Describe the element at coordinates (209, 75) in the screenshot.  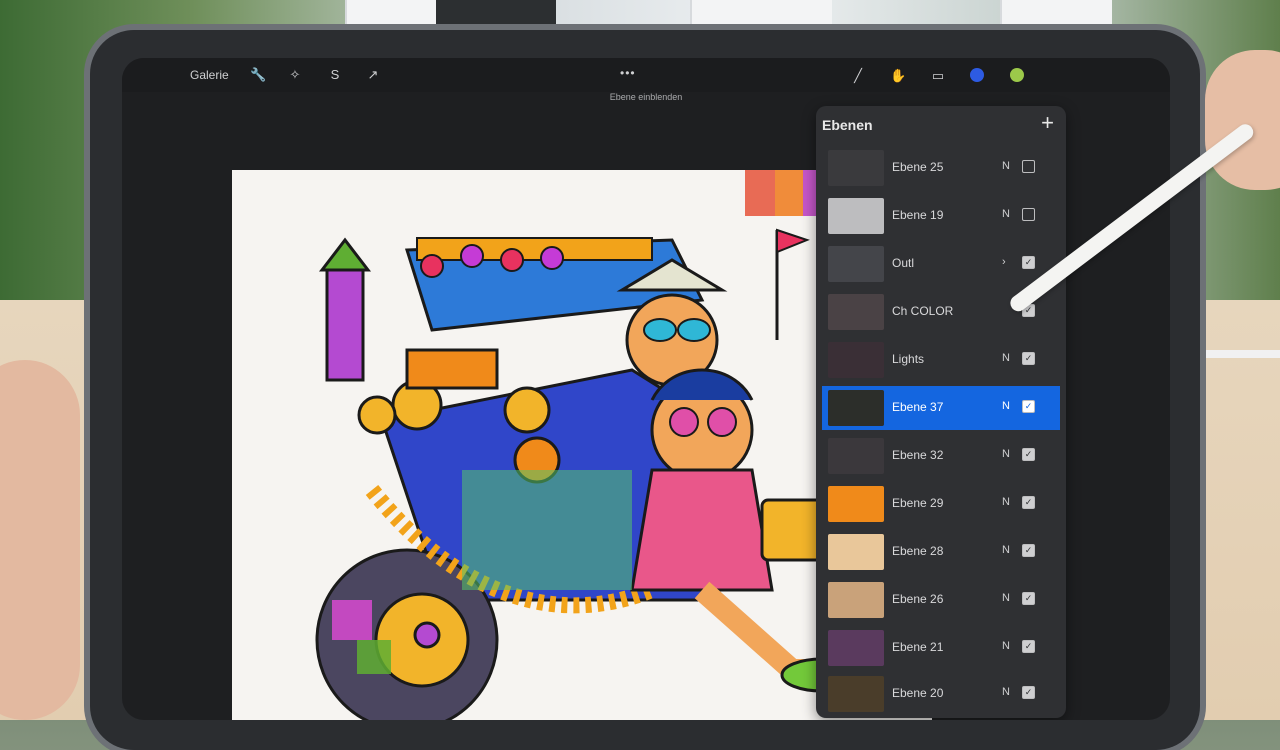
I see `gallery-button: Galerie` at that location.